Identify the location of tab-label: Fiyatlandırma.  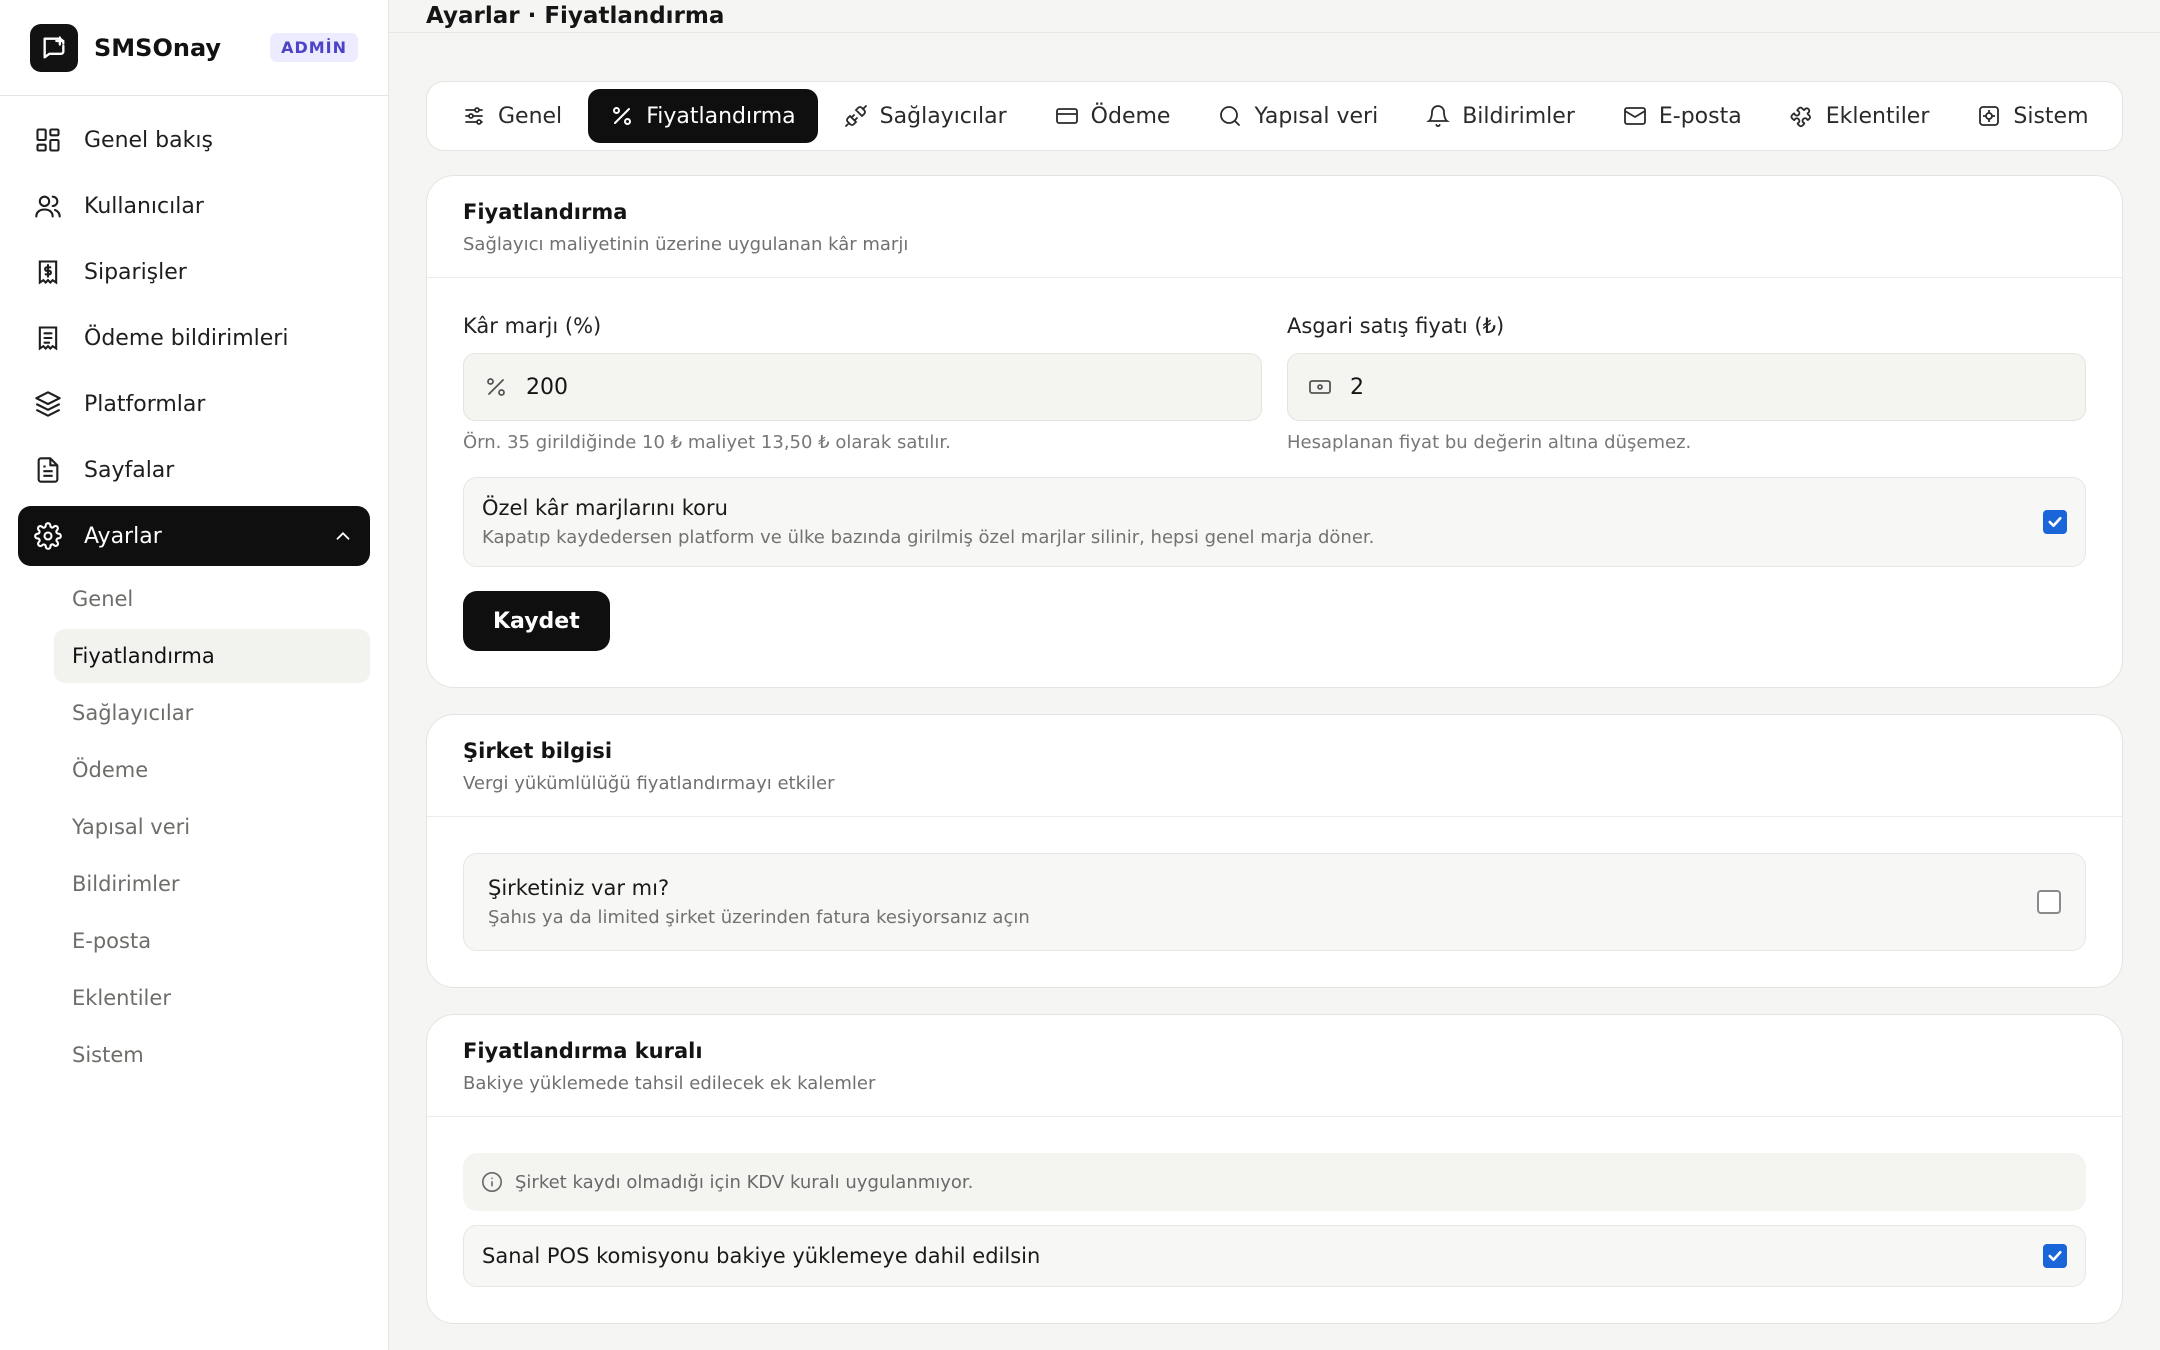
(721, 116).